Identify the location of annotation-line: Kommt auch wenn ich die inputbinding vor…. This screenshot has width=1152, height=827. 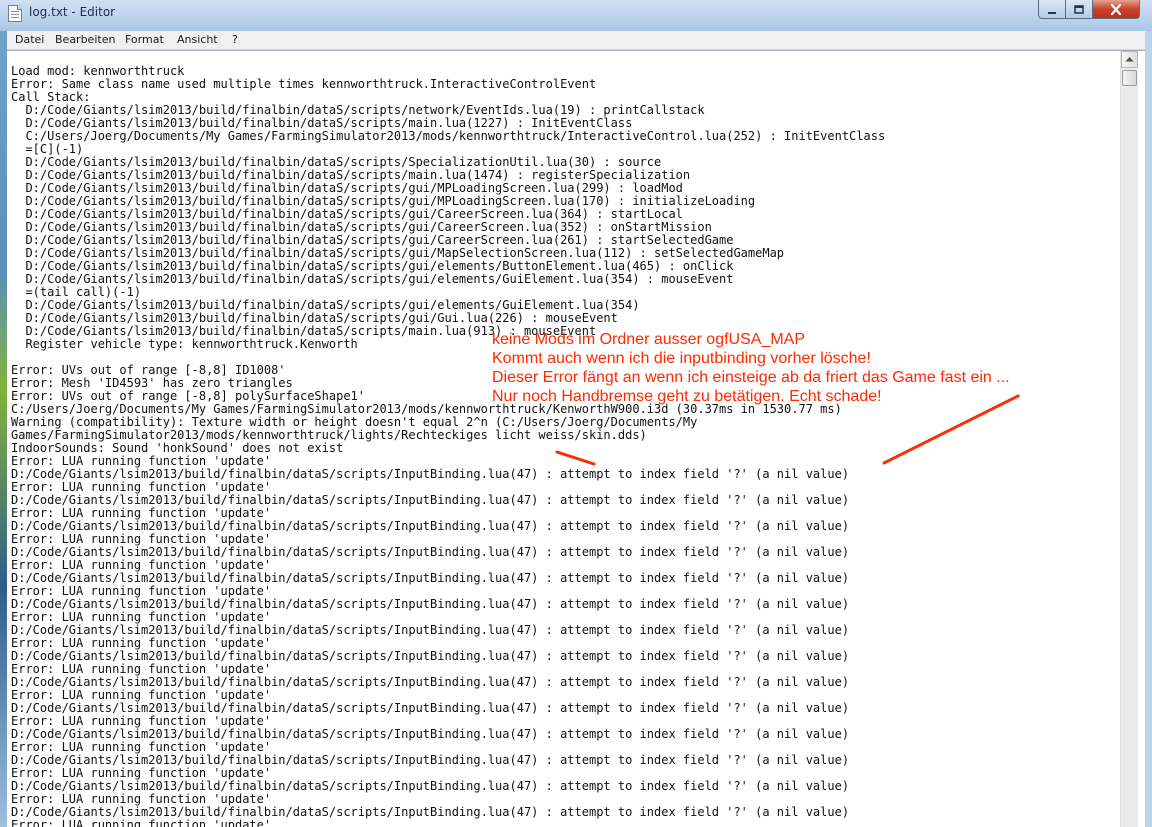
(681, 358).